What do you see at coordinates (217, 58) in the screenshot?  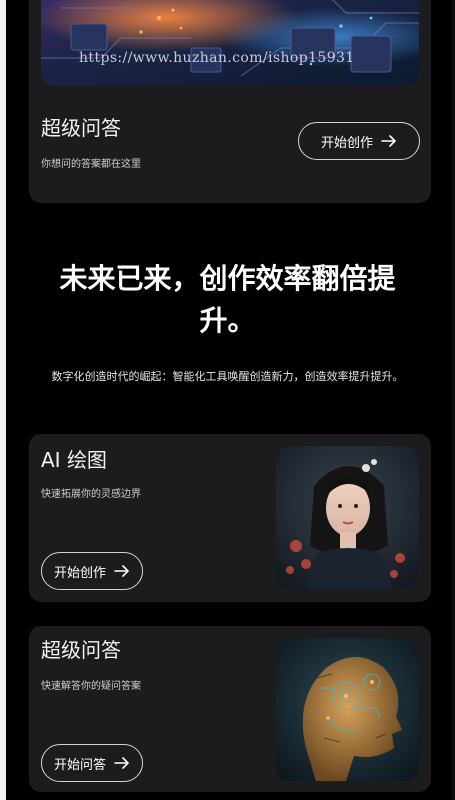 I see `watermark-url: https://www.huzhan.com/ishop15931` at bounding box center [217, 58].